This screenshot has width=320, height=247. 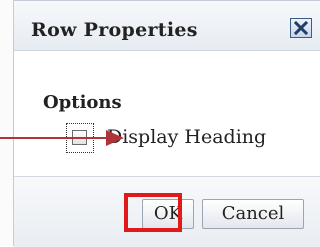 I want to click on display-heading-checkbox-focus, so click(x=80, y=138).